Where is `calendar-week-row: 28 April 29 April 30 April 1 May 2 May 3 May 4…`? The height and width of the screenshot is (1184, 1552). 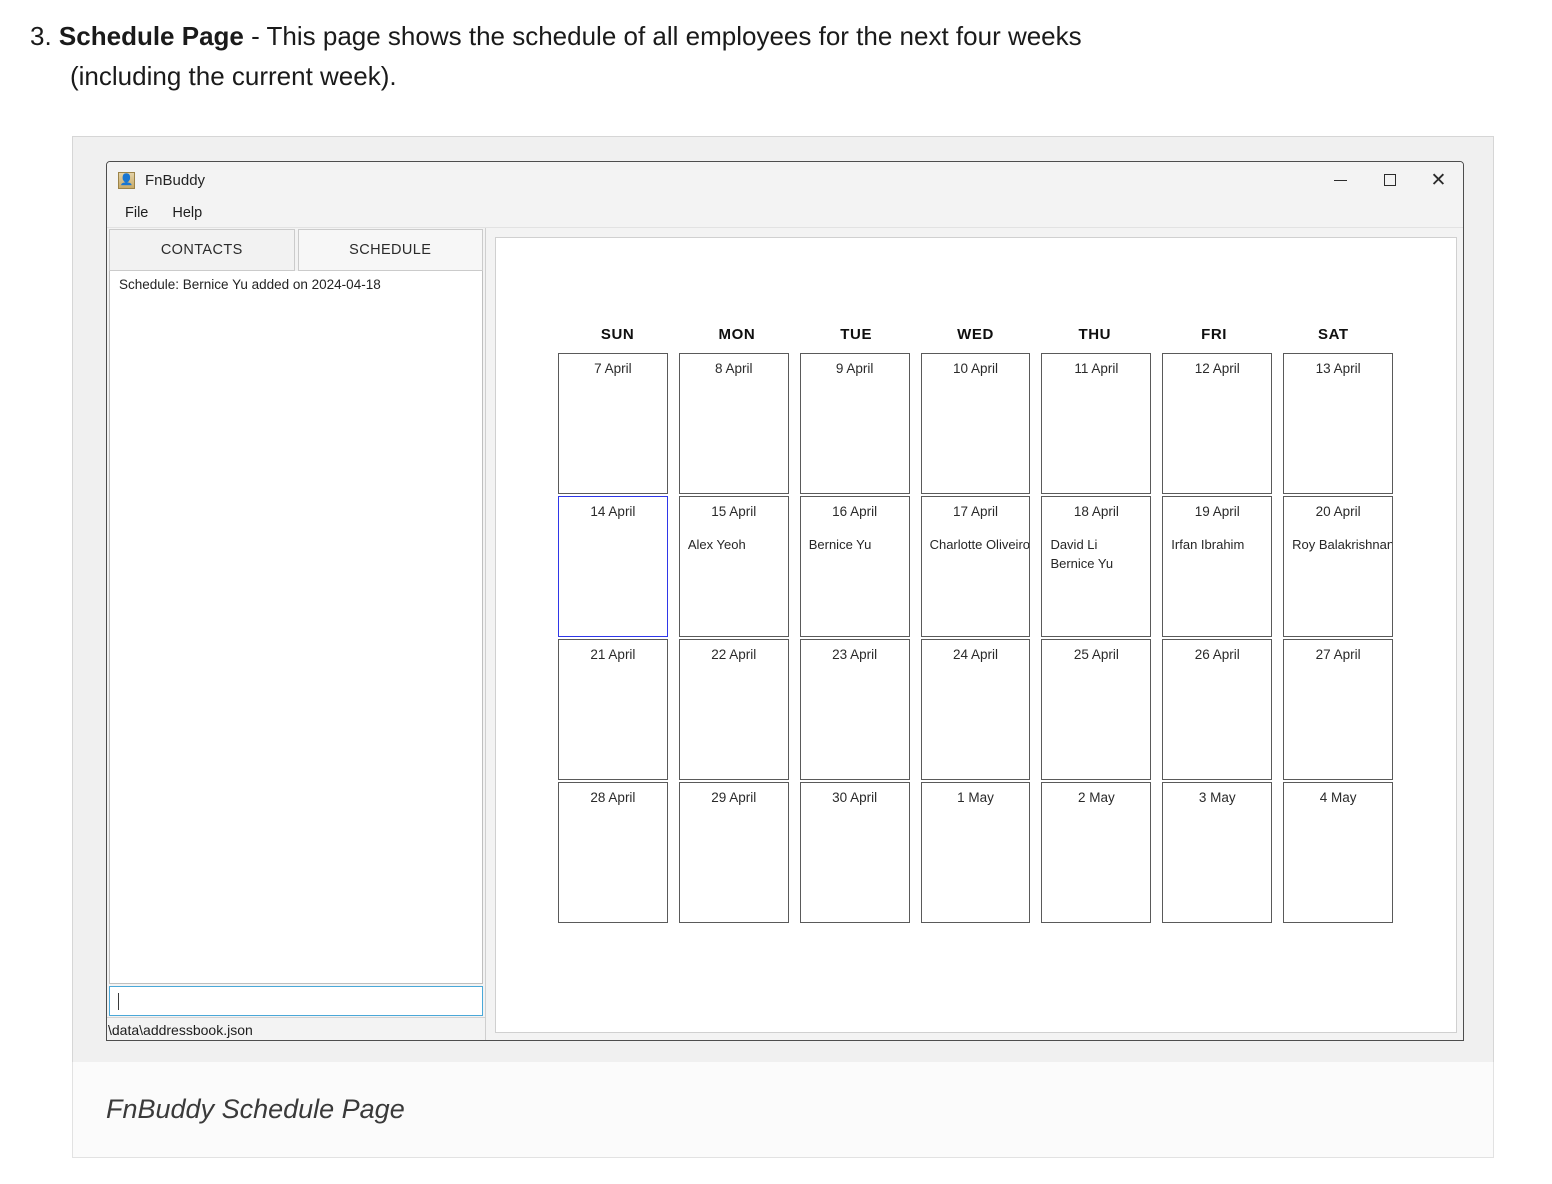 calendar-week-row: 28 April 29 April 30 April 1 May 2 May 3 May 4… is located at coordinates (976, 852).